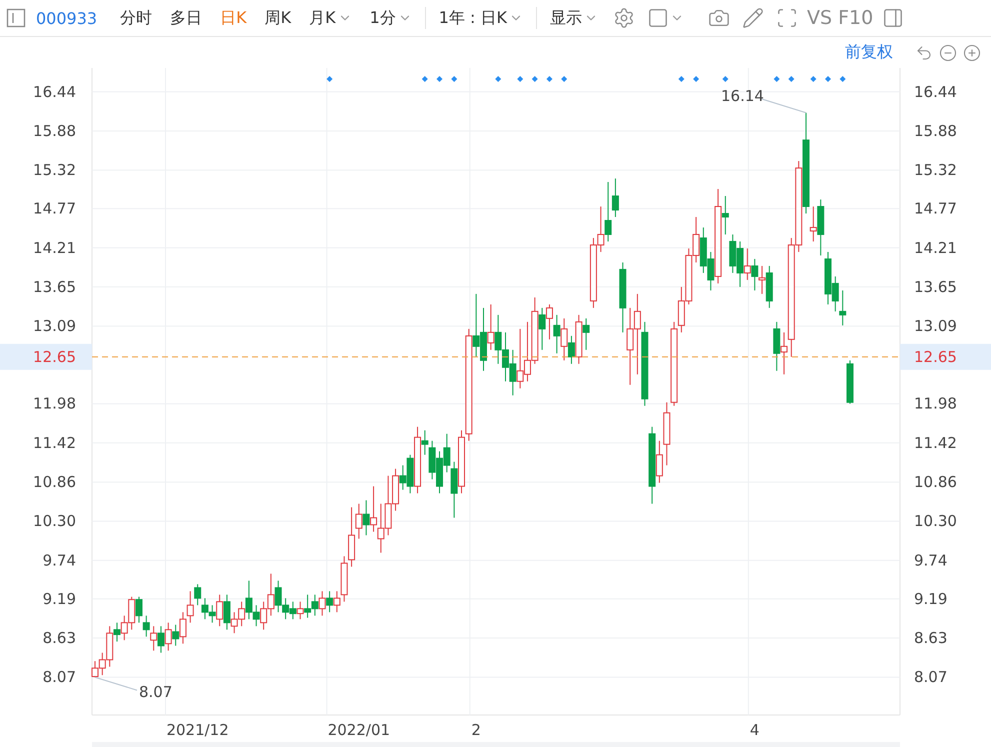  What do you see at coordinates (574, 18) in the screenshot?
I see `display-dropdown: 显示` at bounding box center [574, 18].